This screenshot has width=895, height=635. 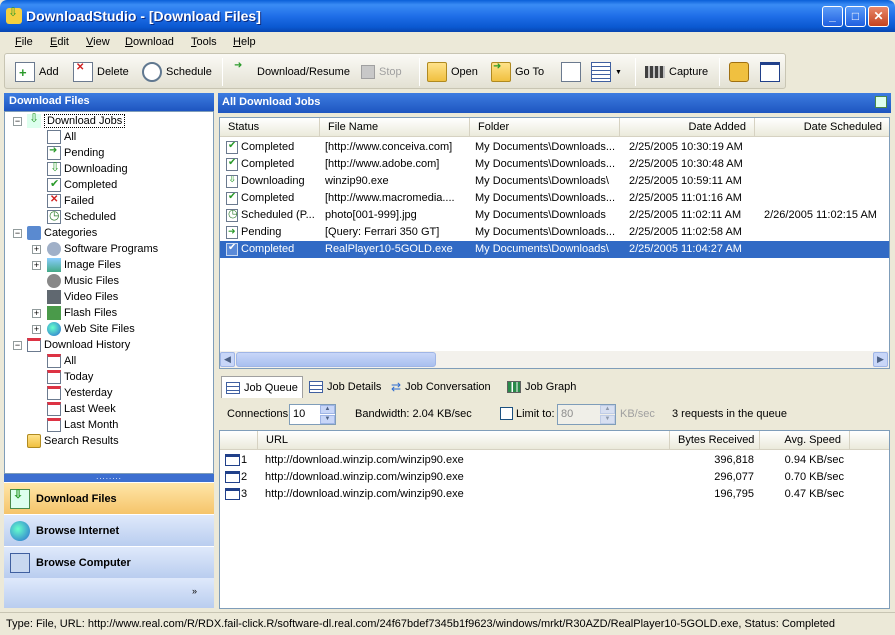 I want to click on col-folder: Folder, so click(x=545, y=127).